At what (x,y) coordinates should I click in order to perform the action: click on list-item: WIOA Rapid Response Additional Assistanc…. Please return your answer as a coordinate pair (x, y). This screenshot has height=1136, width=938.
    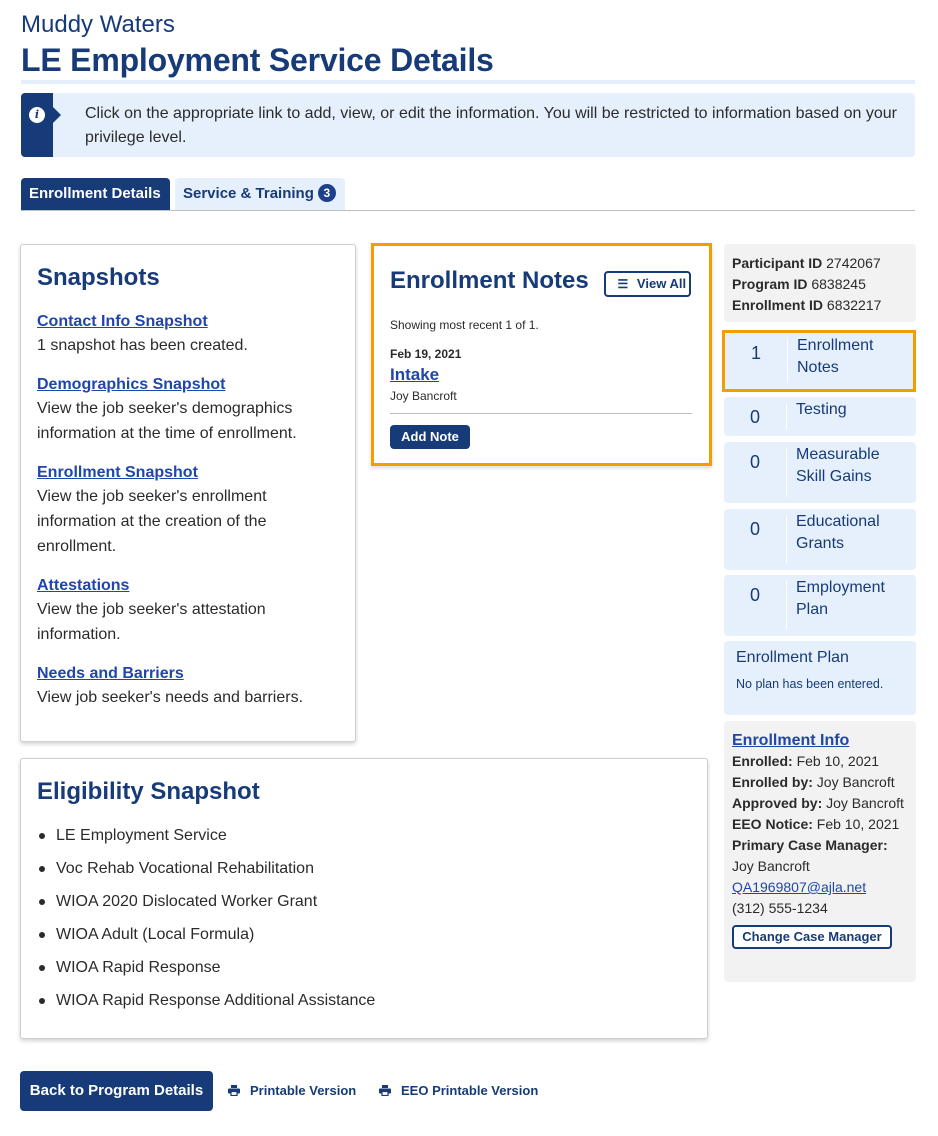
    Looking at the image, I should click on (364, 1000).